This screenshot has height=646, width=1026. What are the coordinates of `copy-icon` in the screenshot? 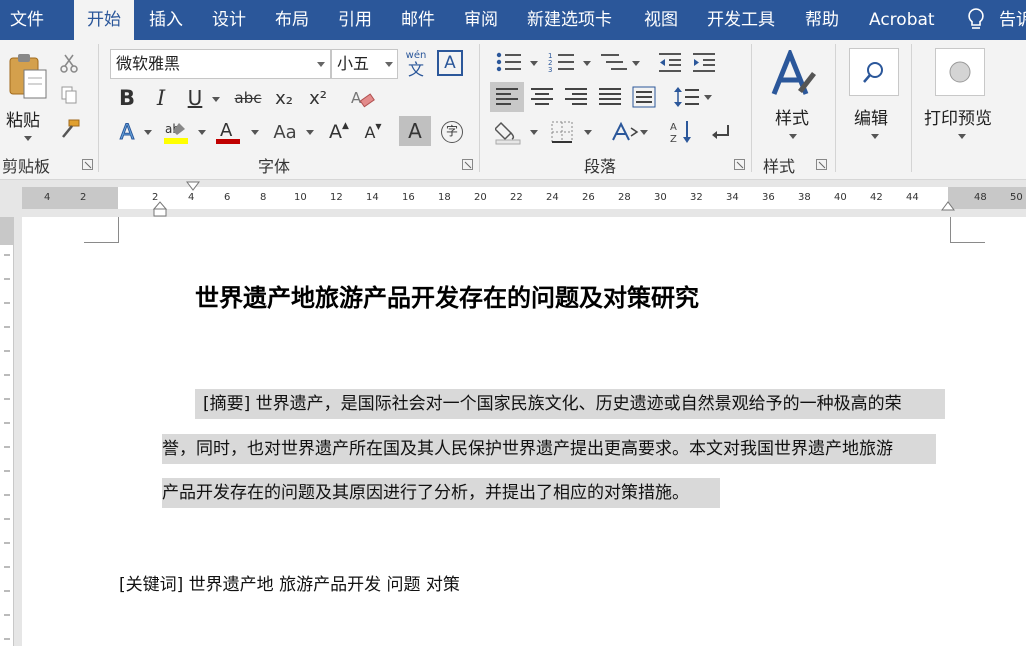 It's located at (69, 95).